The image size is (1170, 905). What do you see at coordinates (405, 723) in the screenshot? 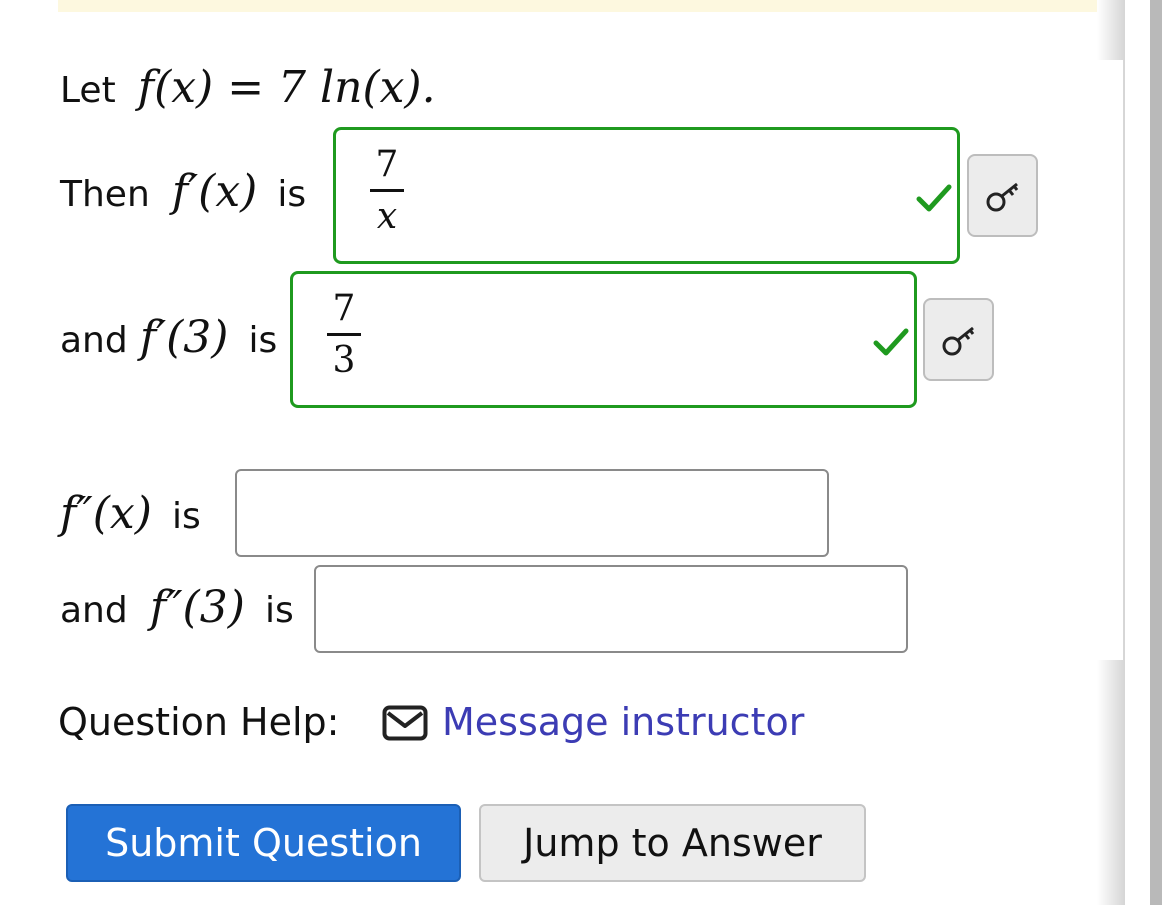
I see `envelope-icon` at bounding box center [405, 723].